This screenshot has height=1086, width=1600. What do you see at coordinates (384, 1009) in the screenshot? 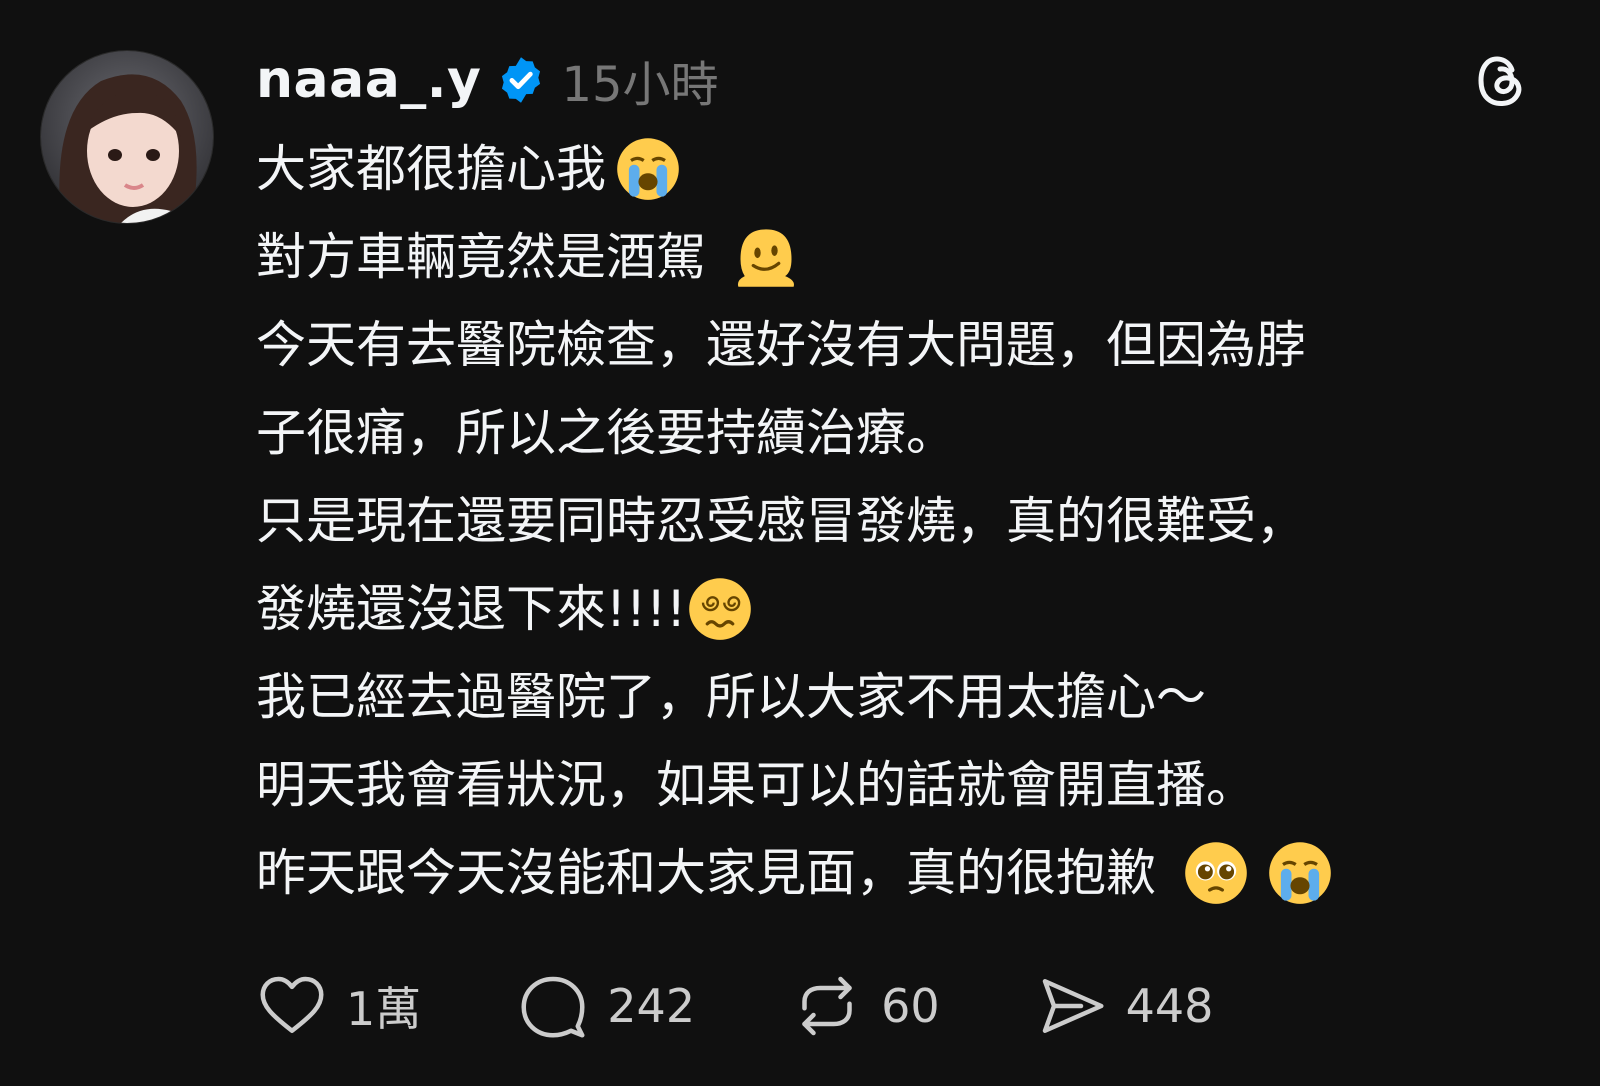
I see `like-count: 1萬` at bounding box center [384, 1009].